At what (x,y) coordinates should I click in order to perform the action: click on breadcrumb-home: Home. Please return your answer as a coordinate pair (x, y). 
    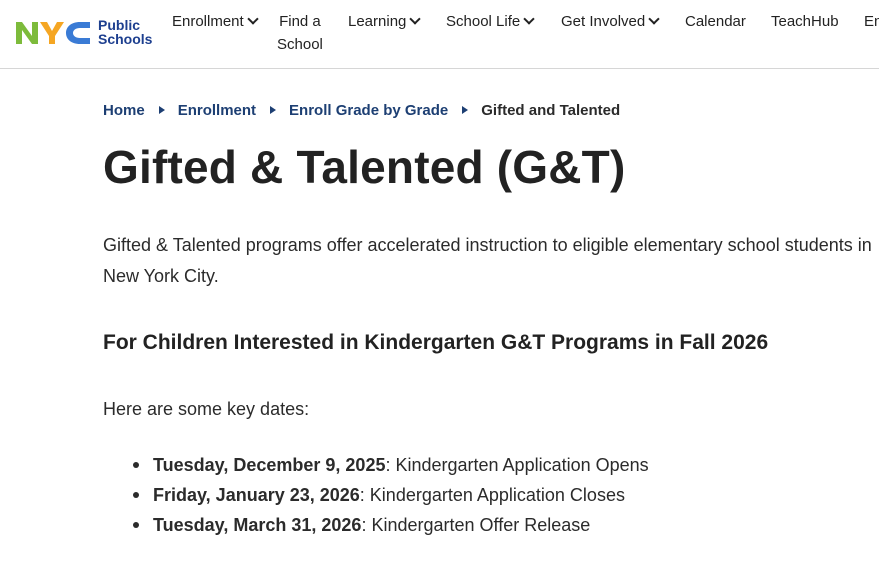
    Looking at the image, I should click on (124, 110).